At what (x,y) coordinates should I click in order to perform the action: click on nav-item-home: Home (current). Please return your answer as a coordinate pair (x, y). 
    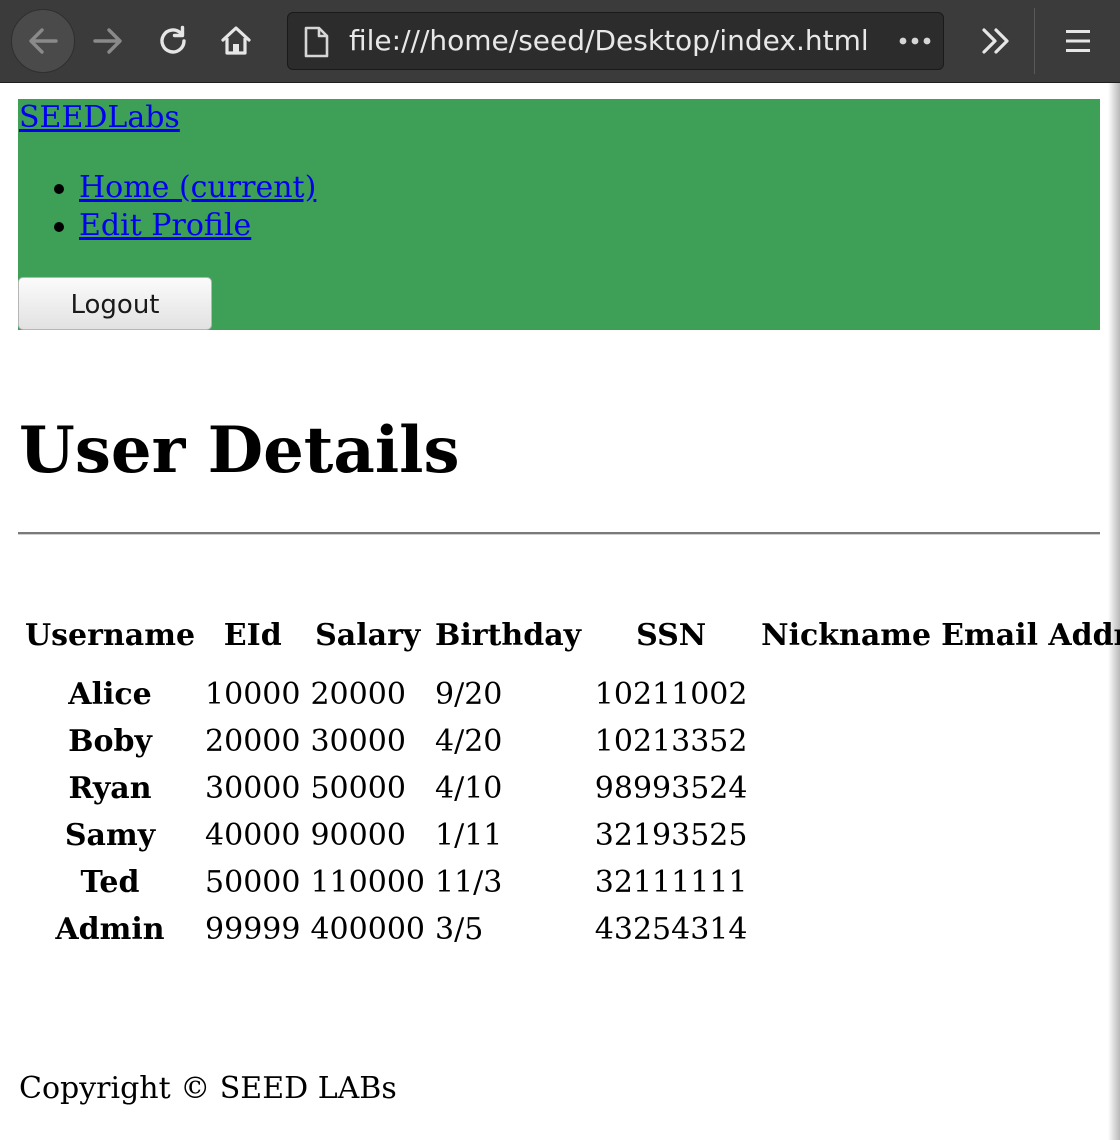
    Looking at the image, I should click on (167, 188).